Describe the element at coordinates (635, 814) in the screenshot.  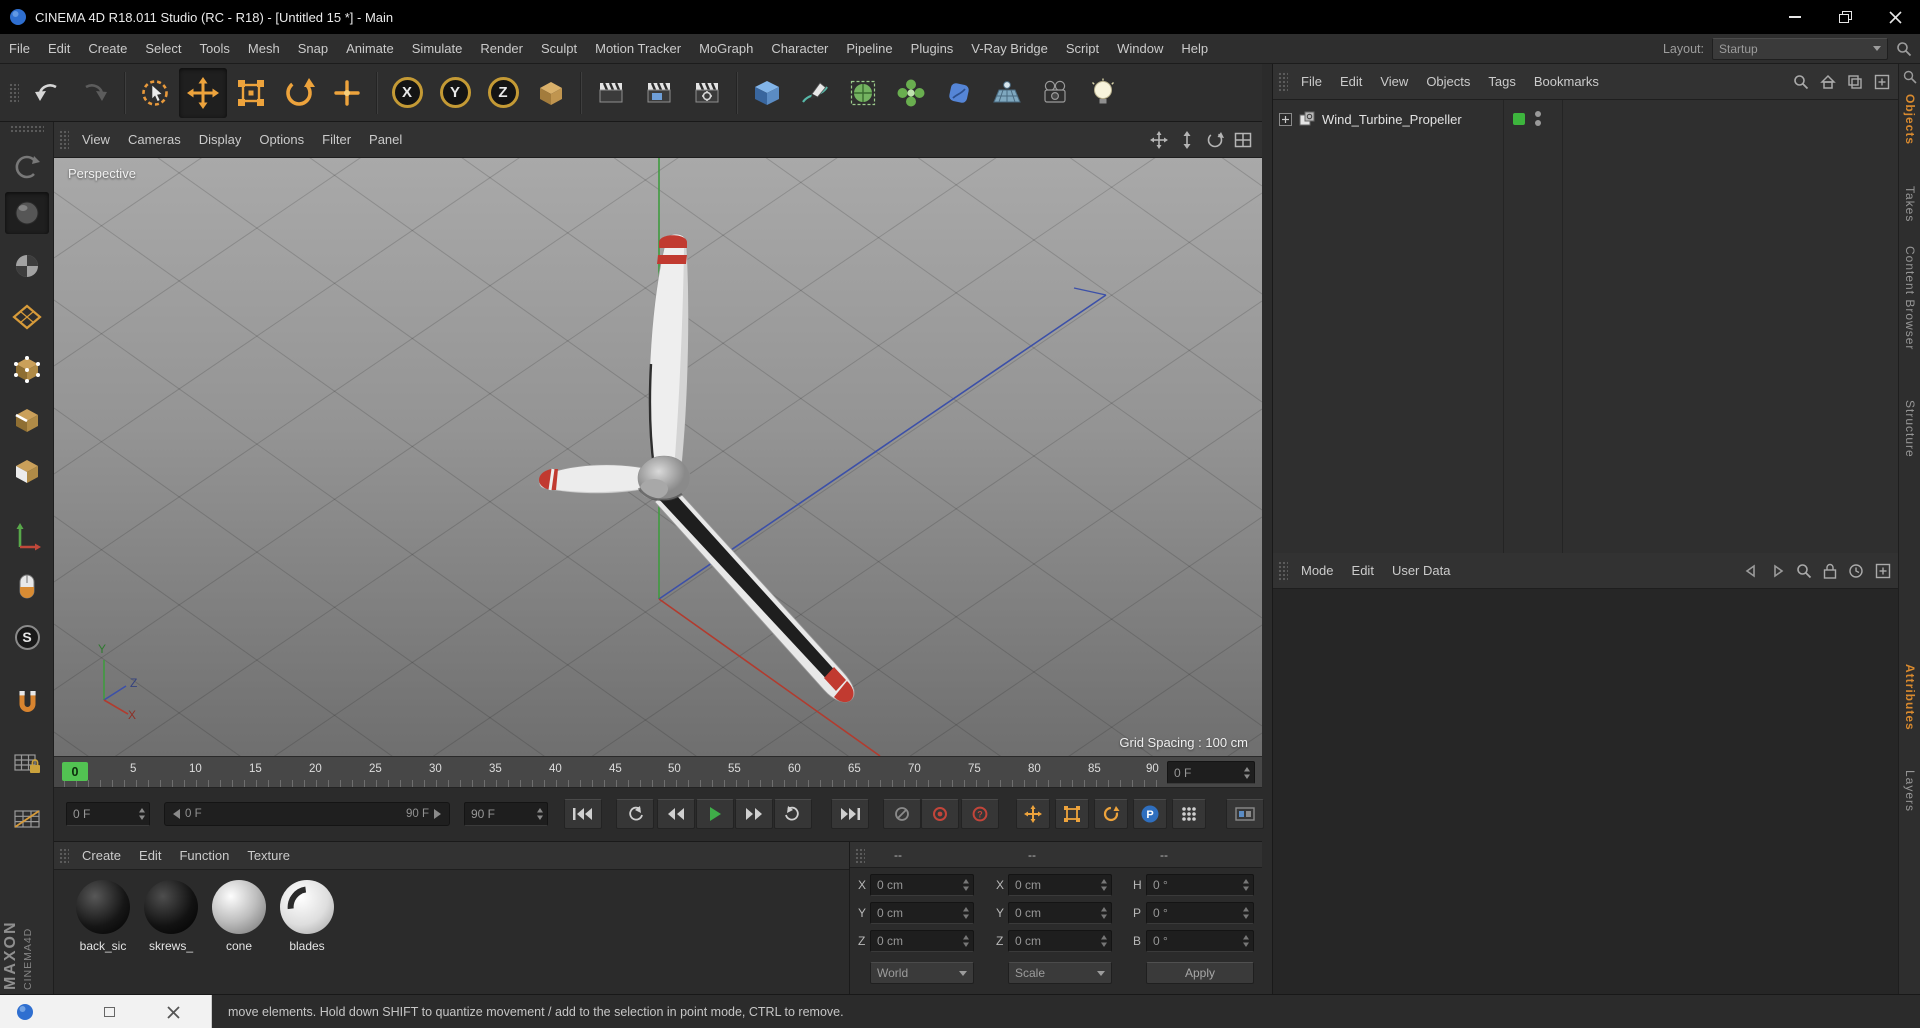
I see `play-backwards-button` at that location.